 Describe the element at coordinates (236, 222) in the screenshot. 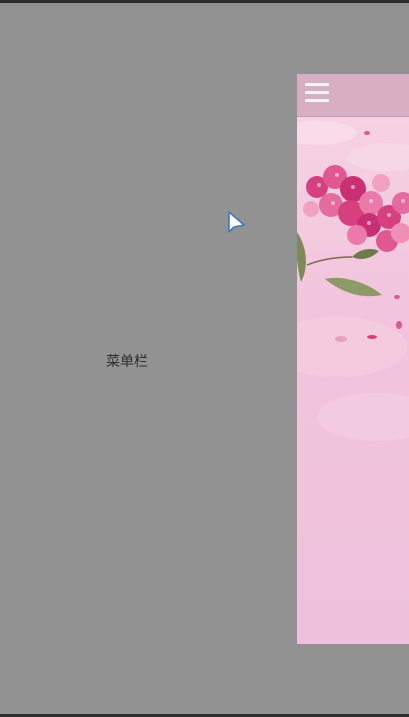

I see `mouse-pointer-icon` at that location.